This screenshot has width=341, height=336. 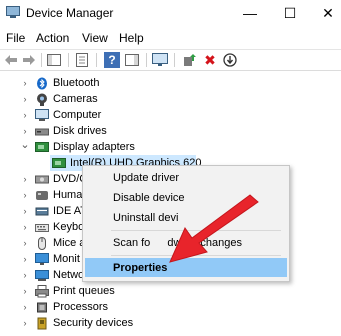 I want to click on maximize-button: ☐, so click(x=290, y=13).